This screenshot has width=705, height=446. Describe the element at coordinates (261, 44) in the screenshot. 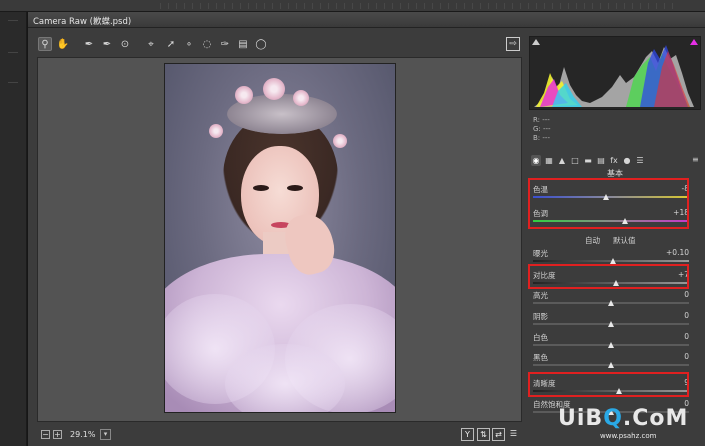

I see `radial-filter-icon: ◯` at that location.